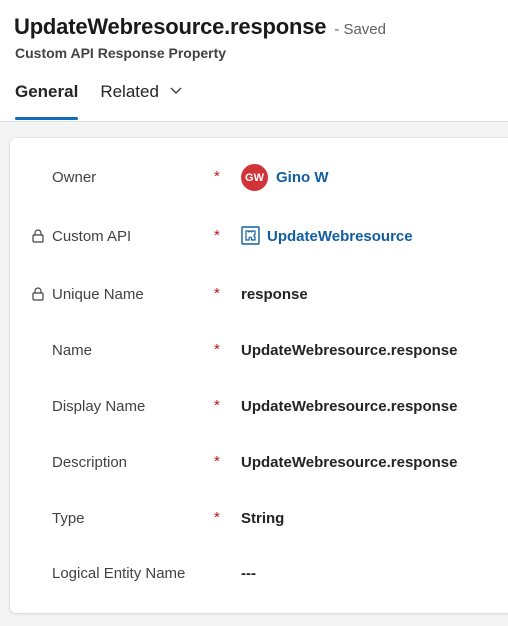  Describe the element at coordinates (119, 573) in the screenshot. I see `logical-entity-name-label: Logical Entity Name` at that location.